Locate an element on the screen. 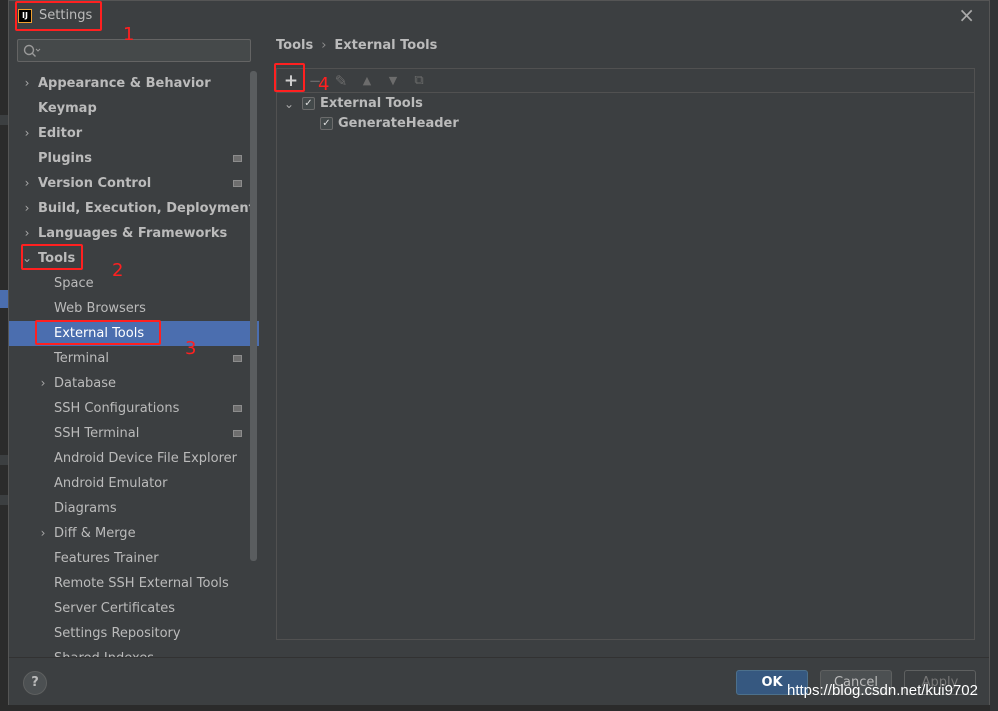 Image resolution: width=998 pixels, height=711 pixels. annotation-box-external-tools is located at coordinates (98, 332).